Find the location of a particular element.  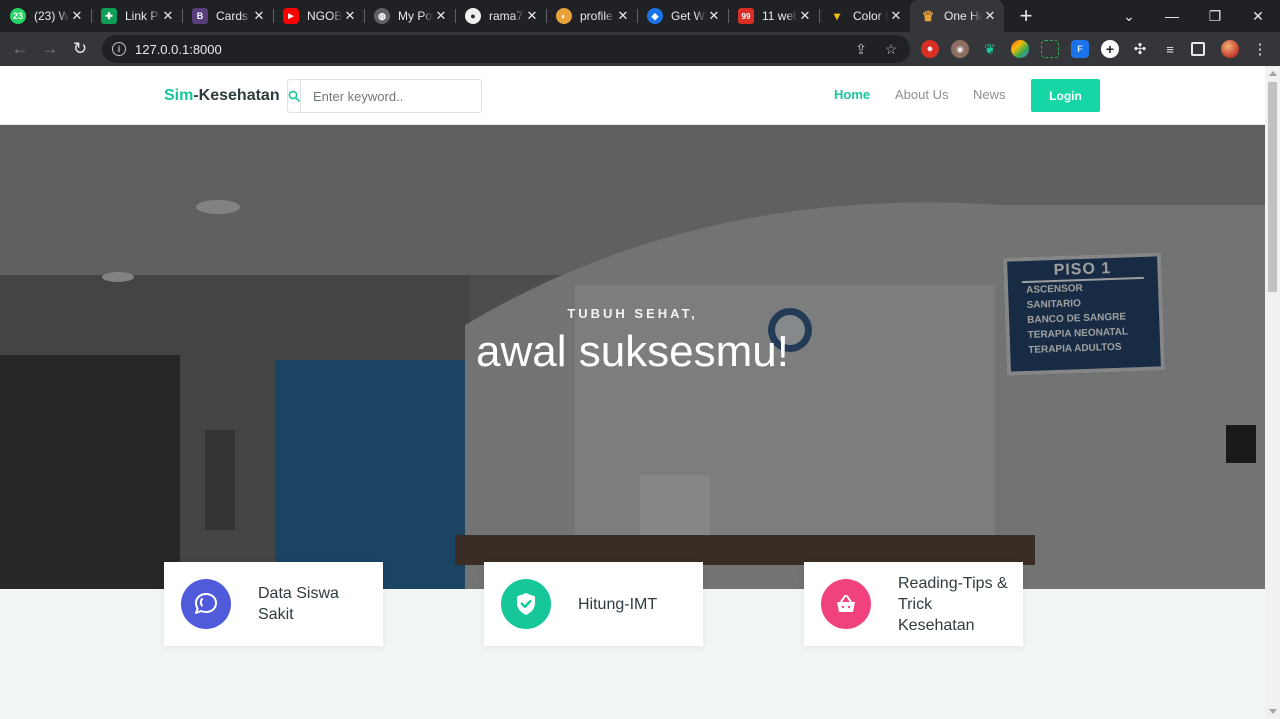

tab-title: (23) WhatsApp is located at coordinates (51, 16).